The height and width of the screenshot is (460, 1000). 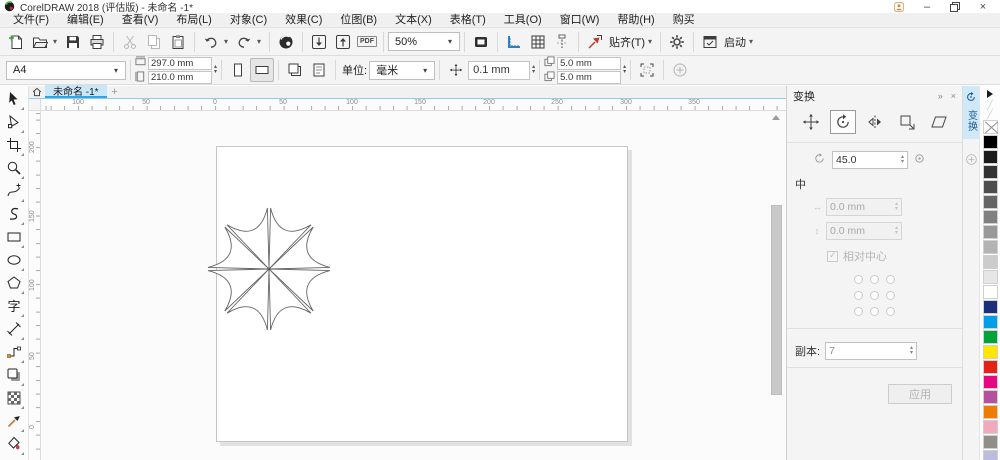 I want to click on save-button, so click(x=73, y=42).